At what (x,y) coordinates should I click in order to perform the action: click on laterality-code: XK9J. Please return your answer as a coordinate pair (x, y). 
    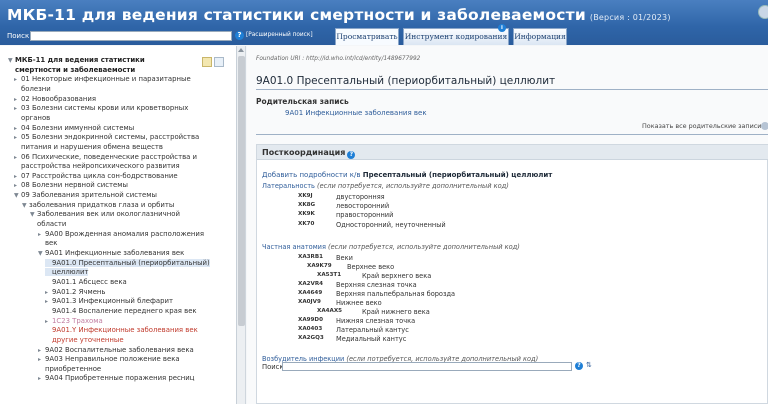
    Looking at the image, I should click on (305, 196).